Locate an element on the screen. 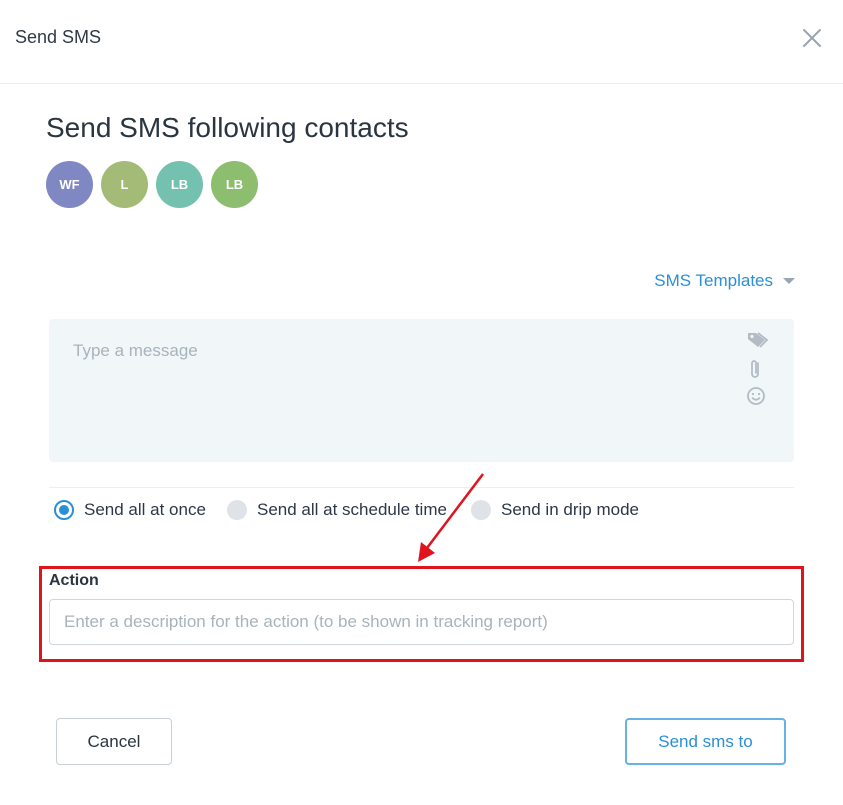 The image size is (843, 805). dialog-title: Send SMS is located at coordinates (58, 37).